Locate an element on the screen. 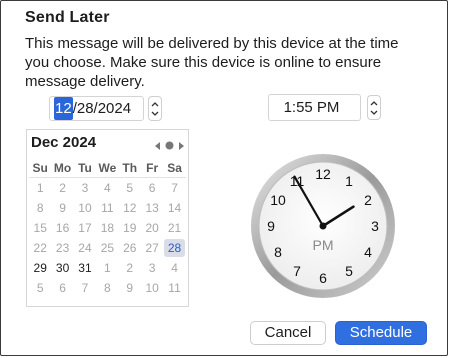  calendar-day: 31 is located at coordinates (85, 268).